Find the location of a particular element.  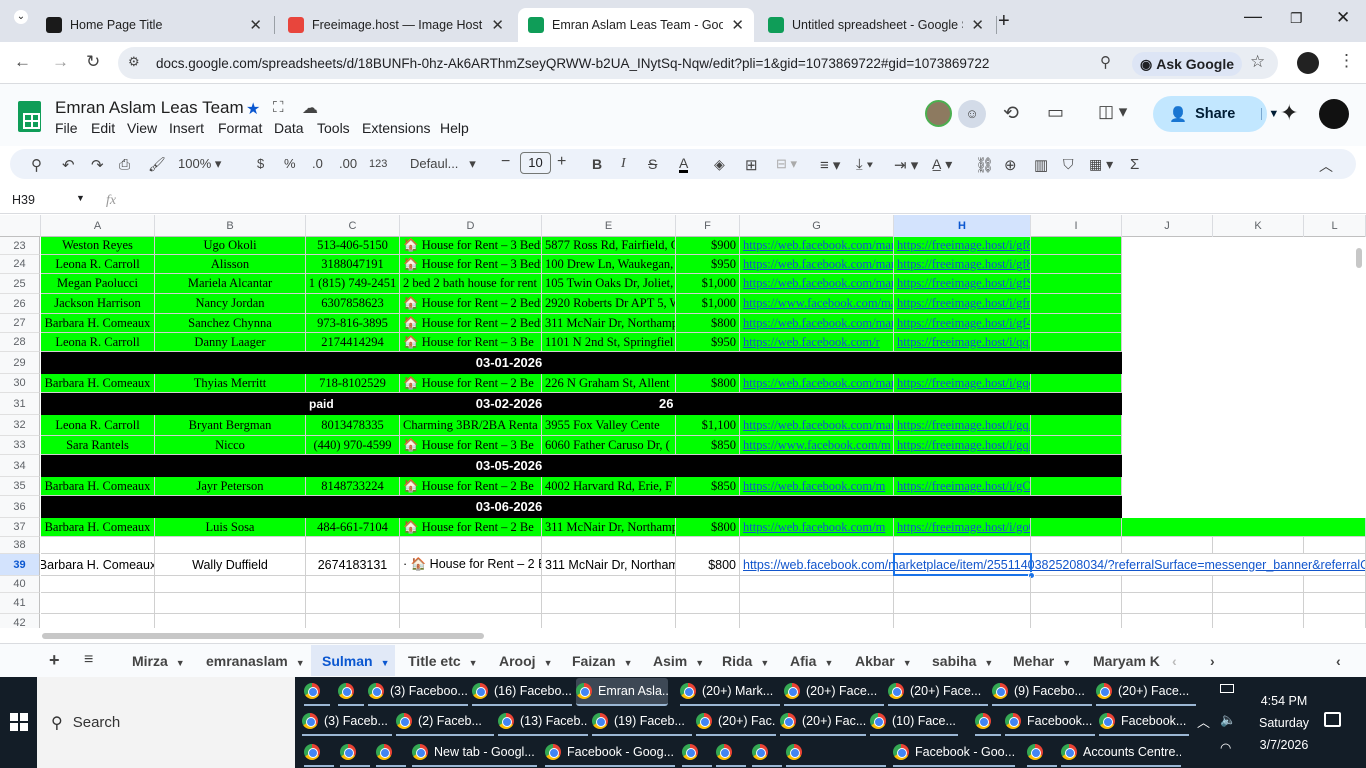

cell-c: 718-8102529 is located at coordinates (353, 383).